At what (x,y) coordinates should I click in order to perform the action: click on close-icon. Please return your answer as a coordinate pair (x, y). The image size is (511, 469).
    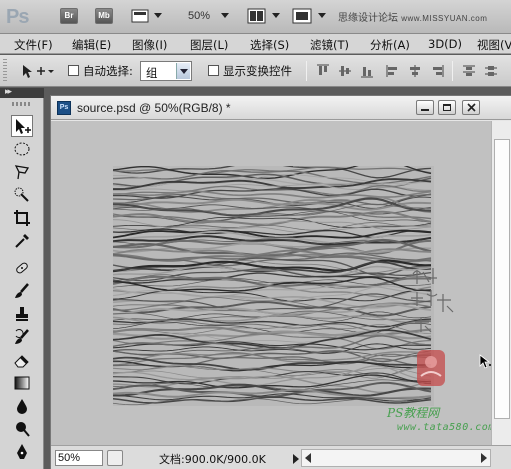
    Looking at the image, I should click on (471, 107).